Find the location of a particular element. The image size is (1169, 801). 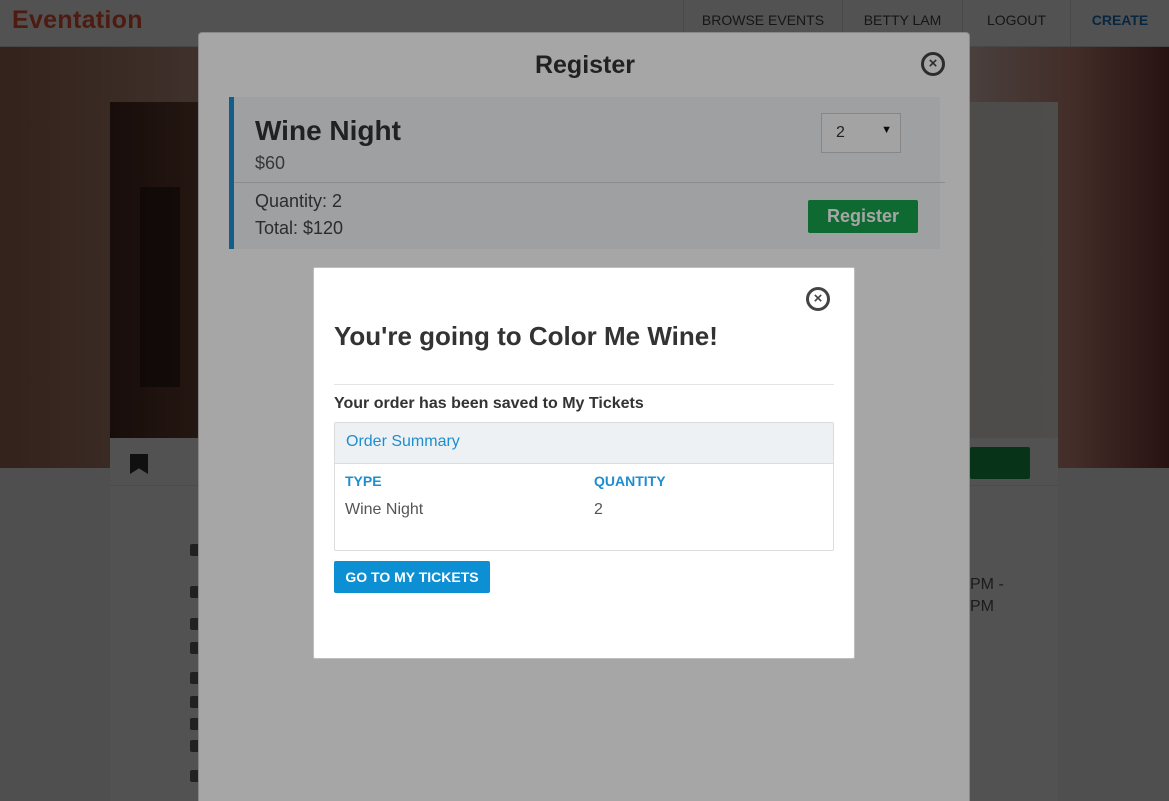

column-header-quantity: QUANTITY is located at coordinates (630, 481).